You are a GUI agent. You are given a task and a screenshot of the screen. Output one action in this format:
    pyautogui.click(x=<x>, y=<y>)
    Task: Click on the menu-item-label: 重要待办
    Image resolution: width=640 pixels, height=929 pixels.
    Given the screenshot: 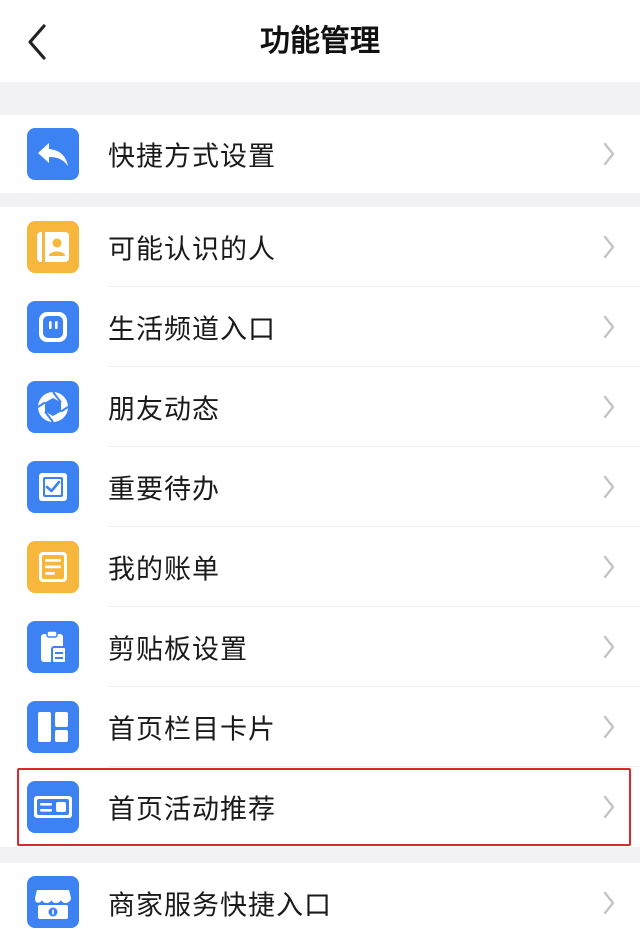 What is the action you would take?
    pyautogui.click(x=164, y=490)
    